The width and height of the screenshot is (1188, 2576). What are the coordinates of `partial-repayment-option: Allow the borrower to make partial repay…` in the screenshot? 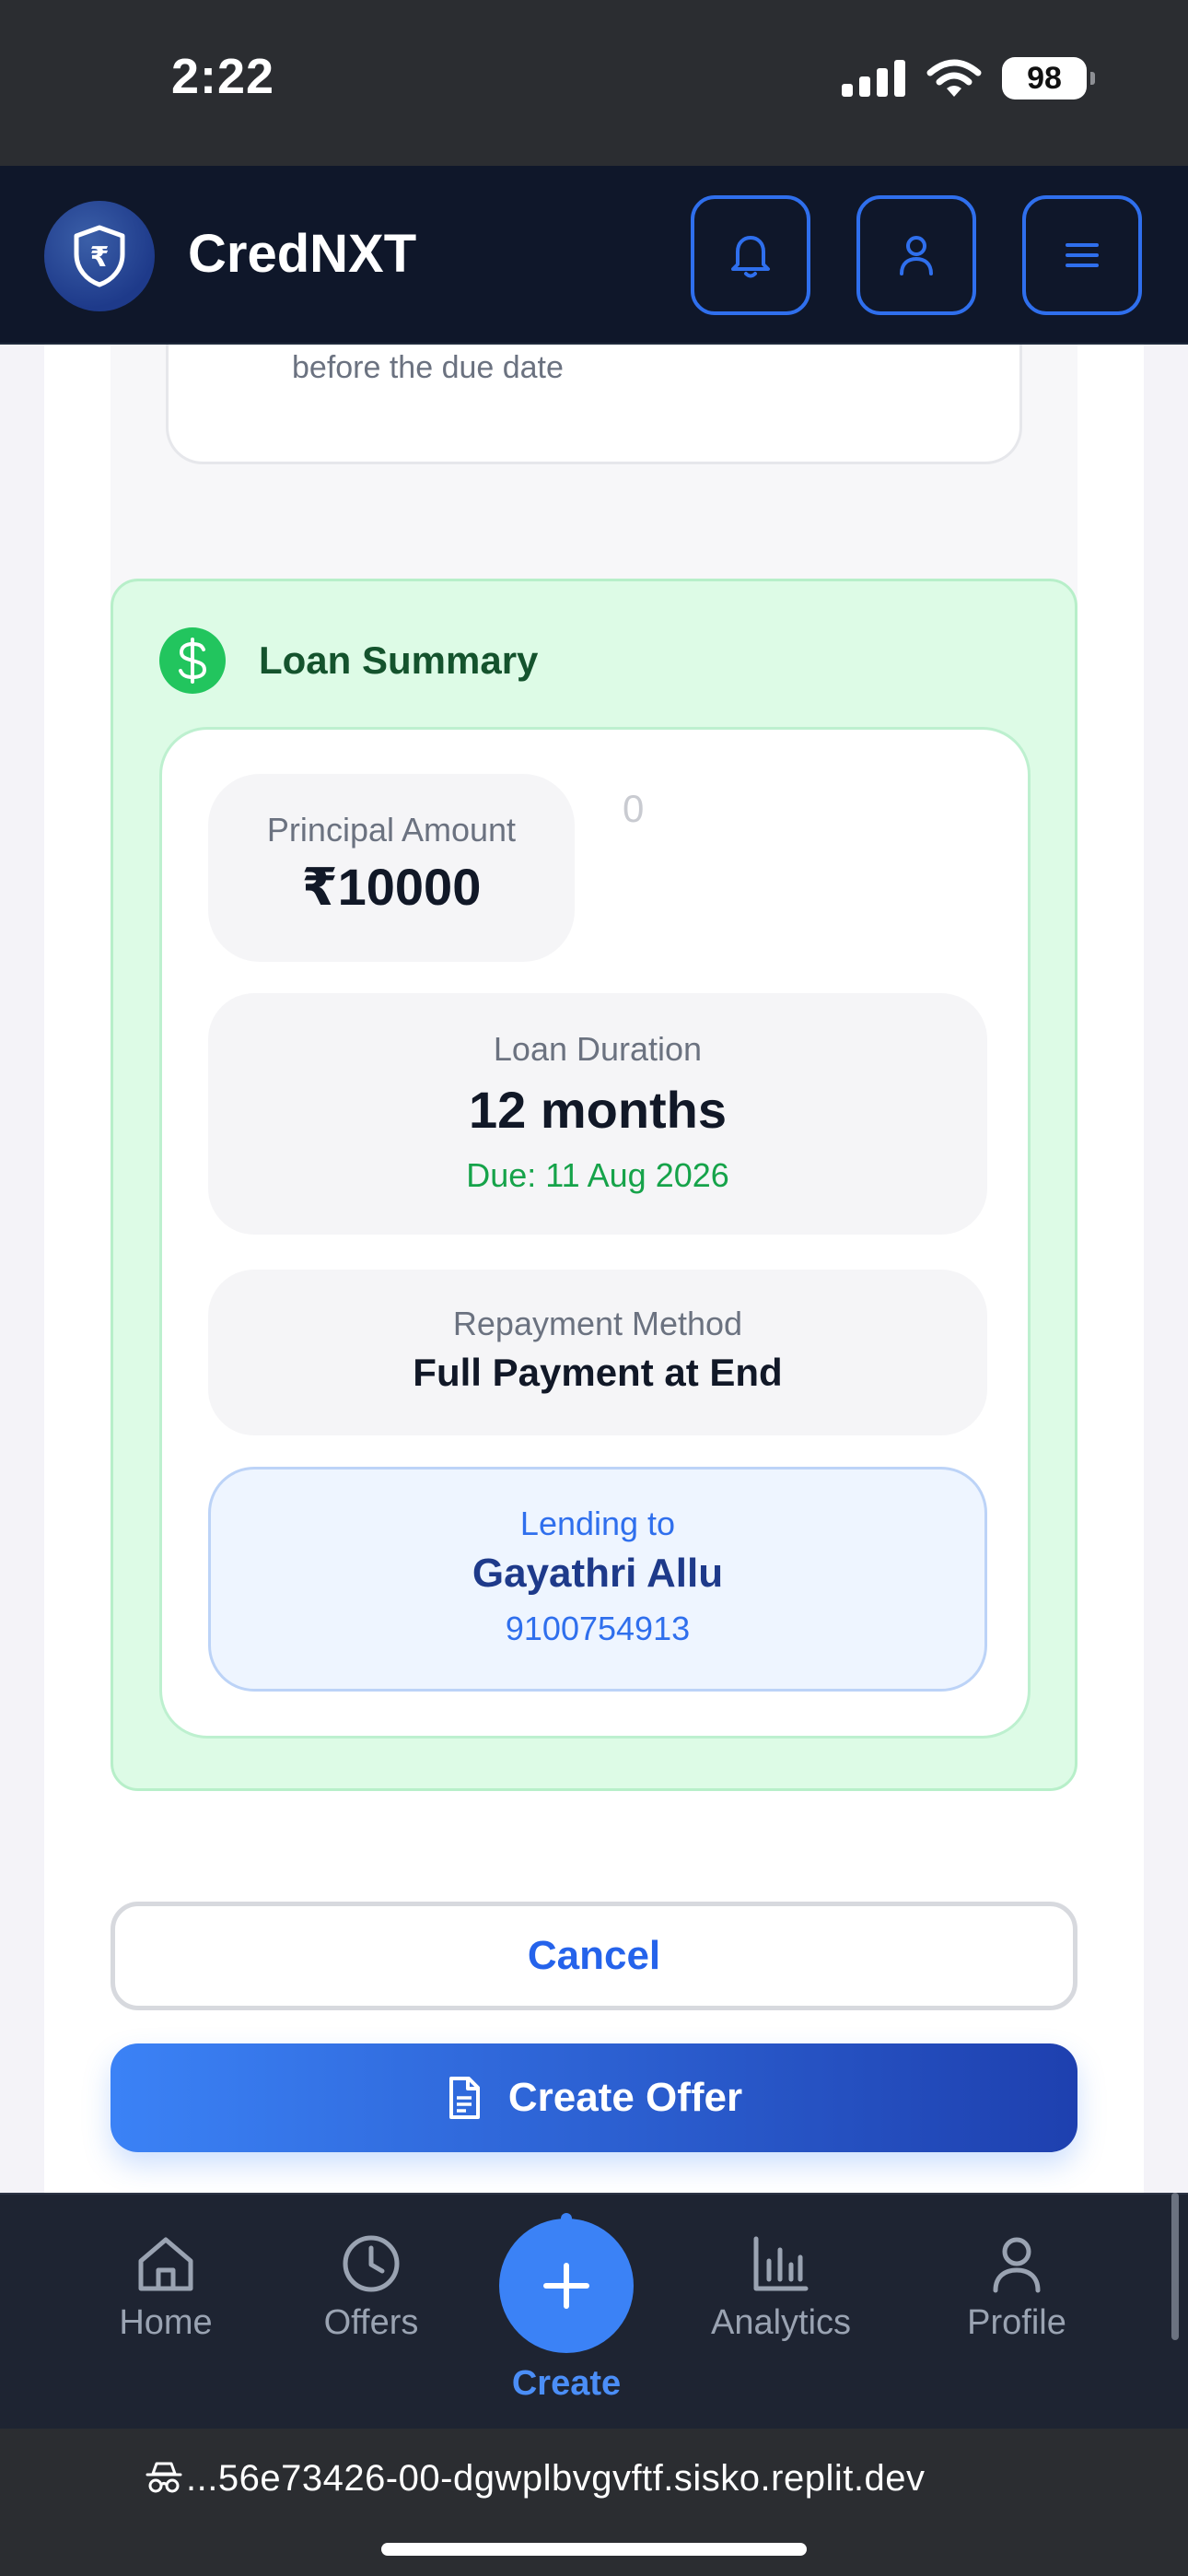 It's located at (594, 404).